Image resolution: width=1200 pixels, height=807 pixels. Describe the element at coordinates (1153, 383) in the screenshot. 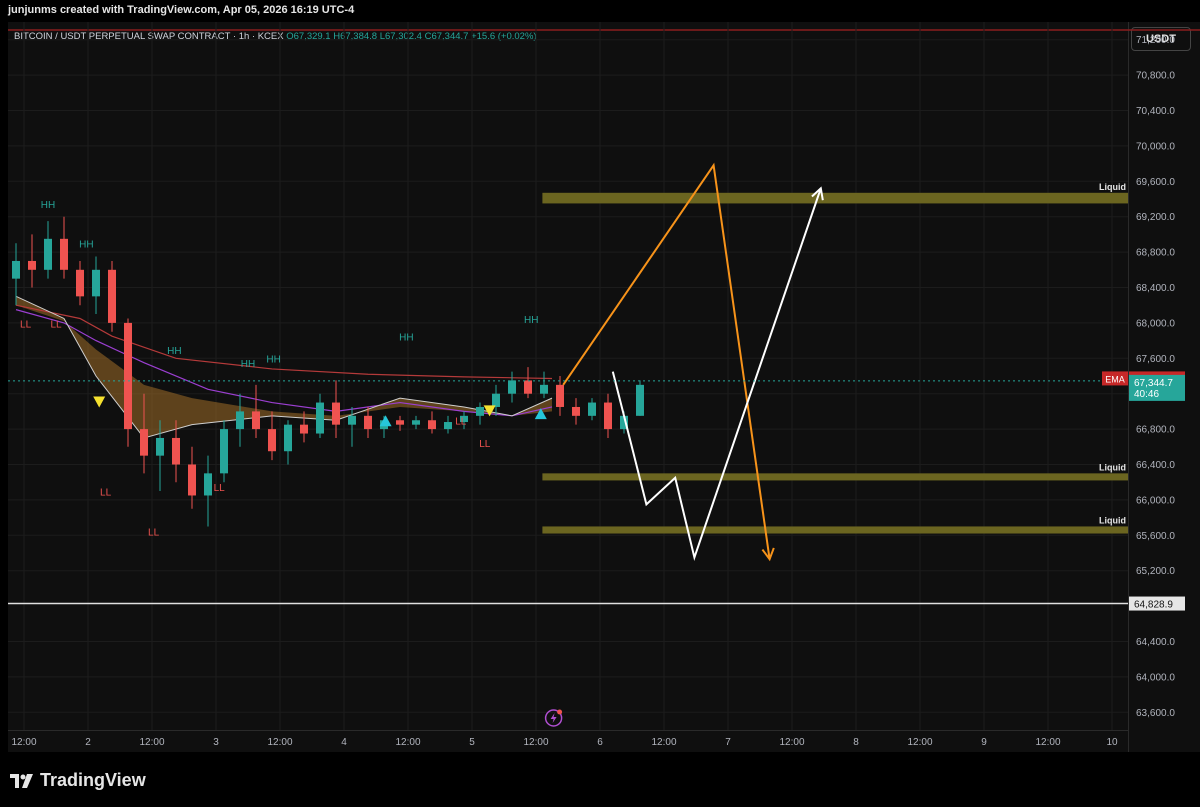

I see `last-price-label: 67,344.7` at that location.